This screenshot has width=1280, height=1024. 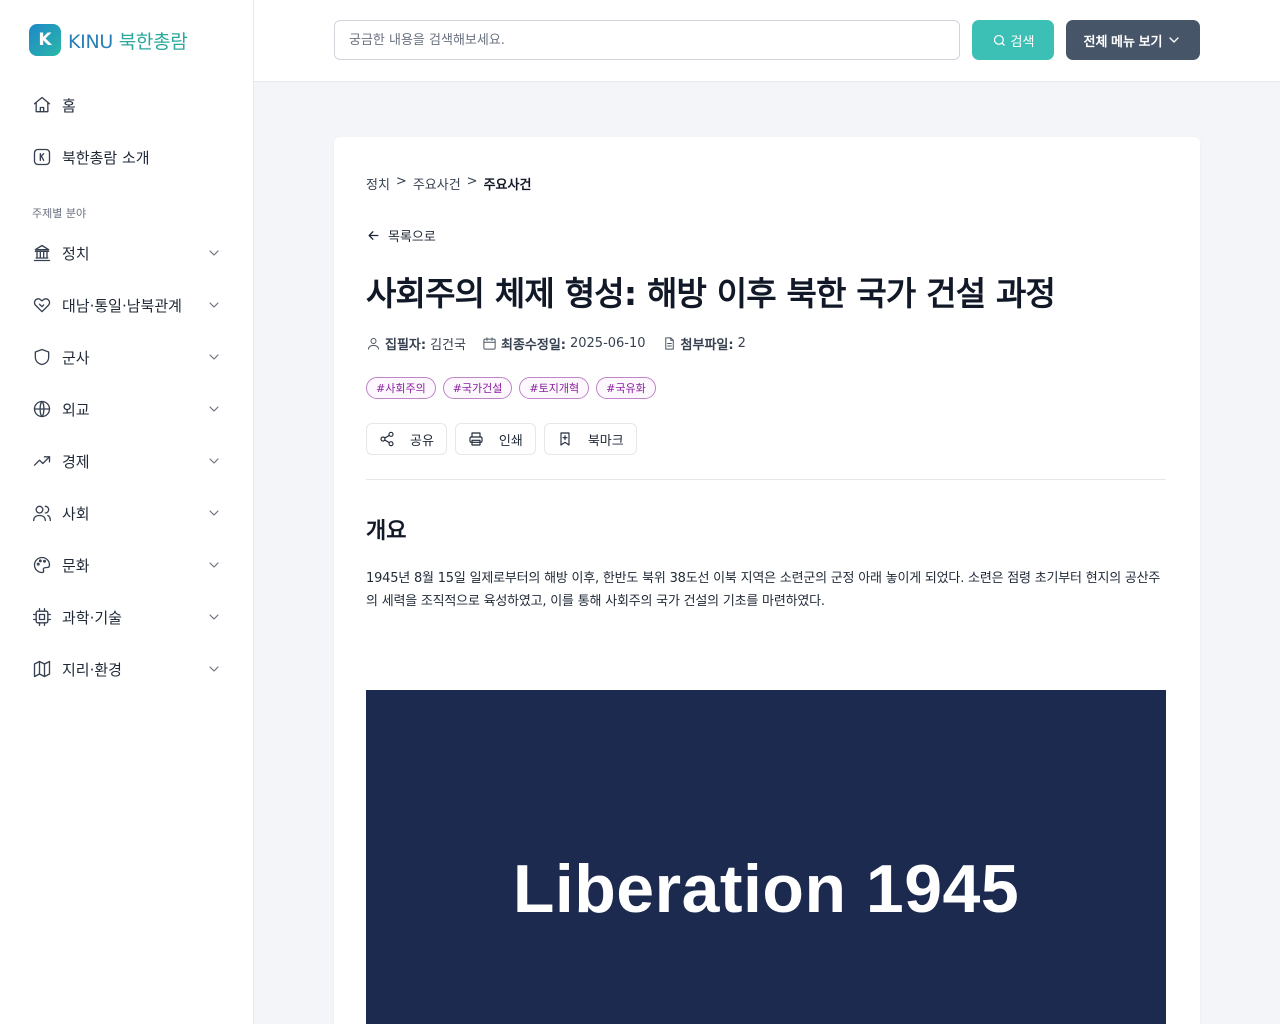 I want to click on top-header: 검색 전체 메뉴 보기, so click(x=767, y=41).